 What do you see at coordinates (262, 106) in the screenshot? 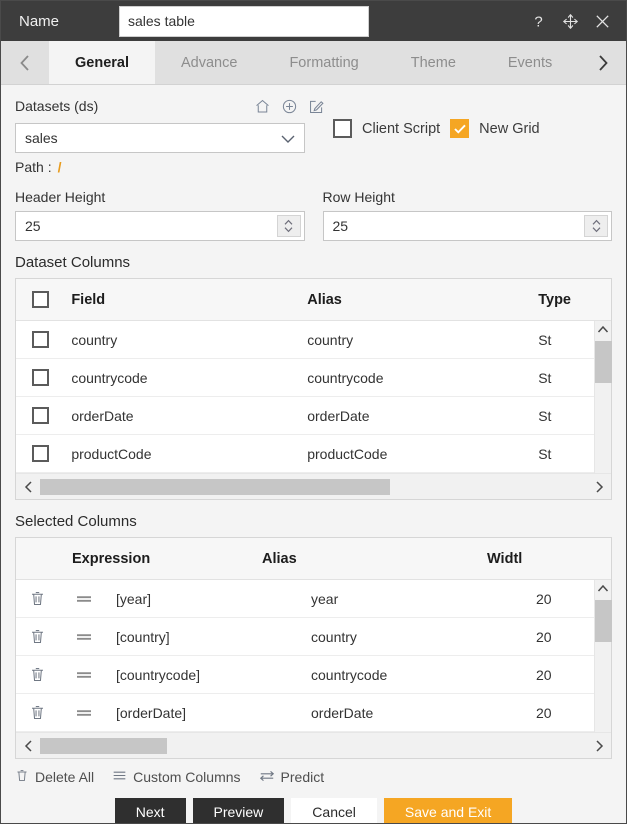
I see `home-icon` at bounding box center [262, 106].